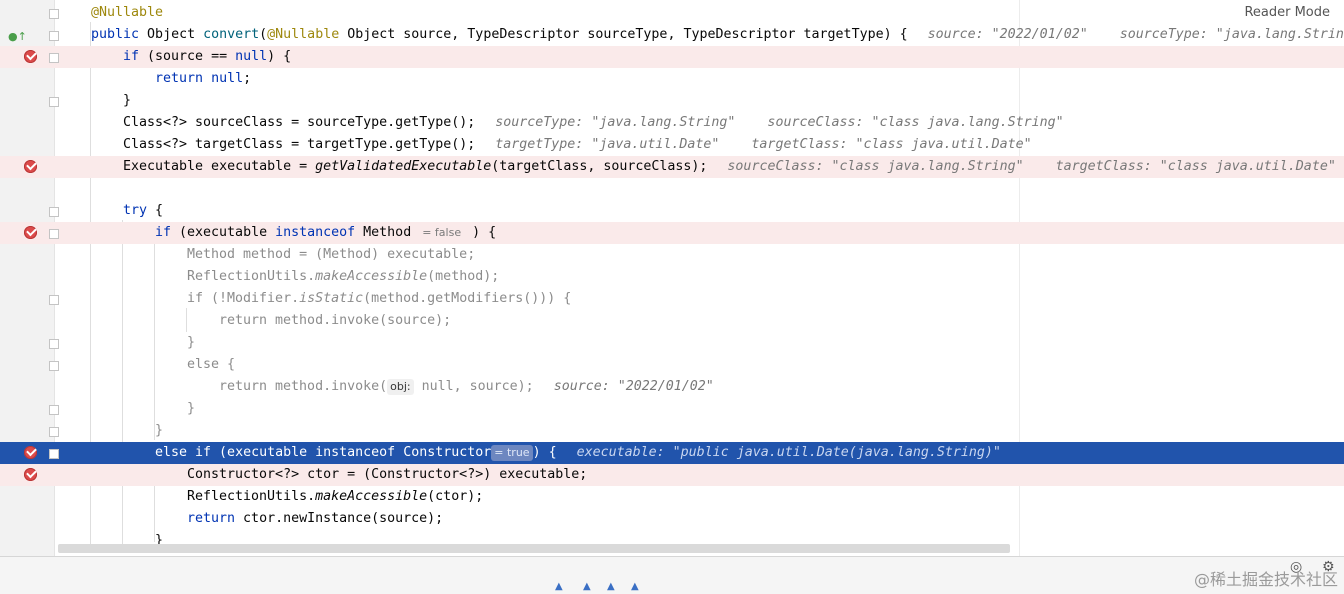 This screenshot has width=1344, height=594. I want to click on code-text: {, so click(155, 210).